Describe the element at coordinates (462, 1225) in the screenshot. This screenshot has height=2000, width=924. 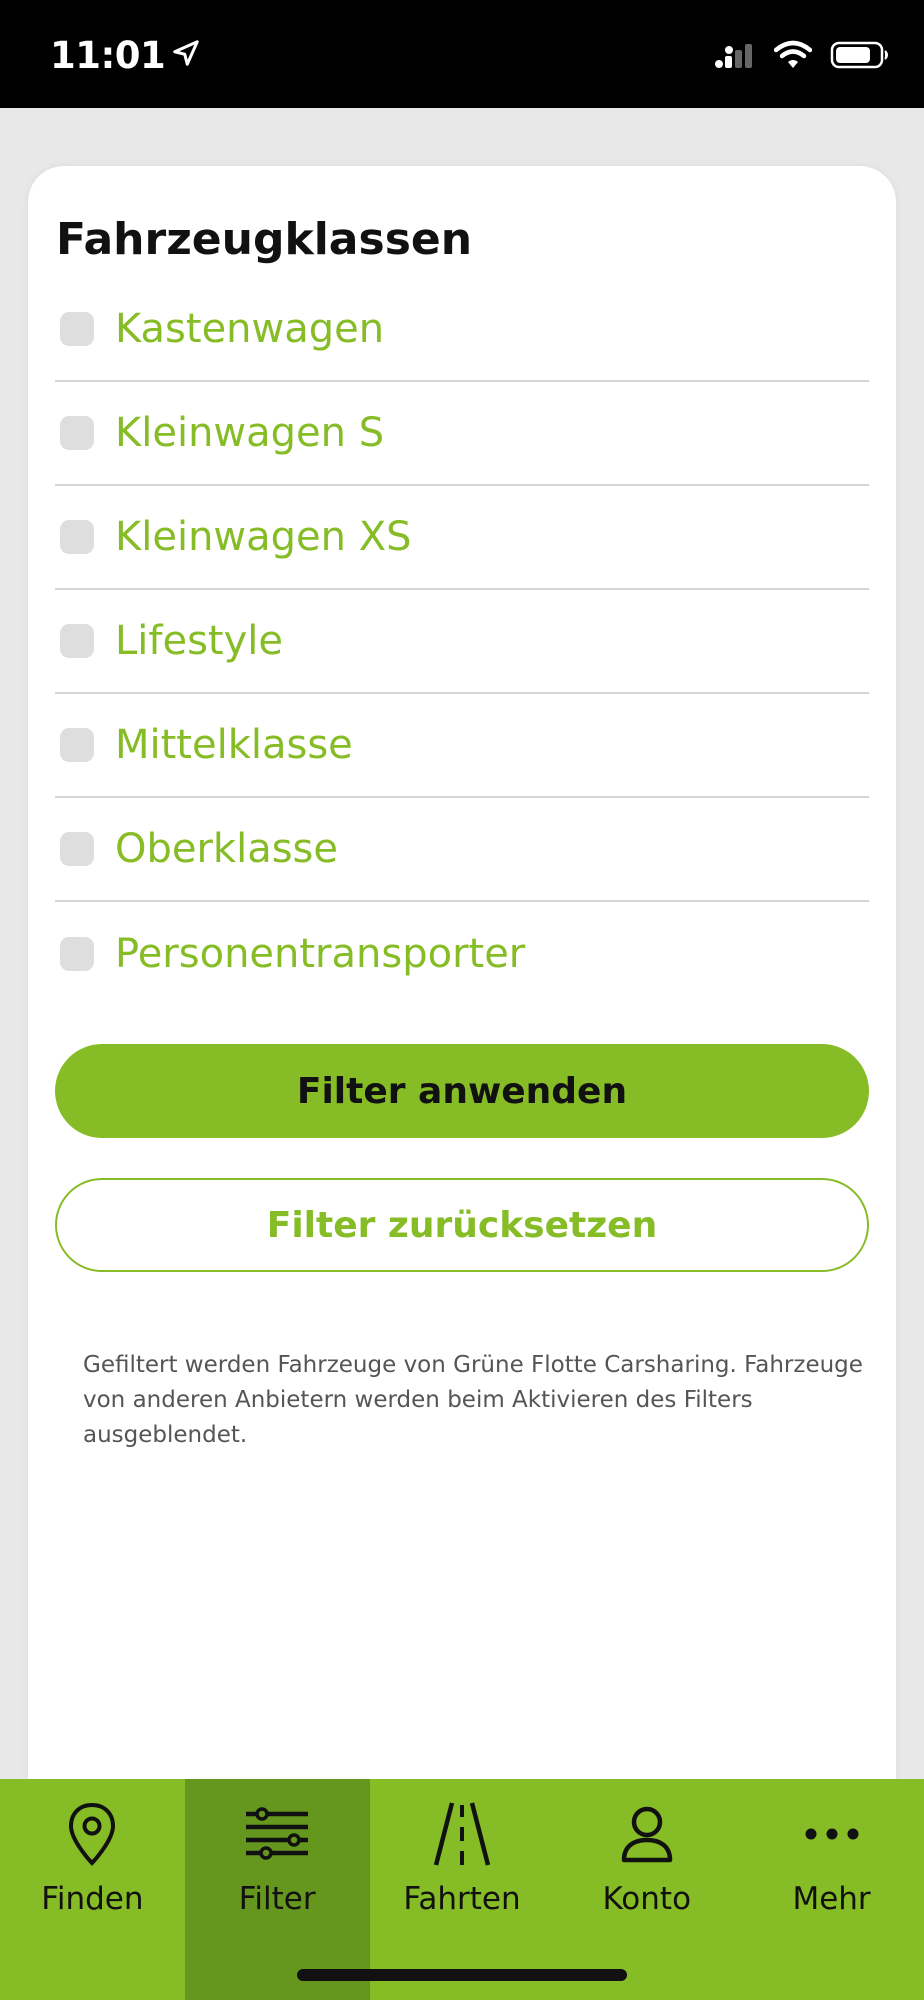
I see `reset-filter-button: Filter zurücksetzen` at that location.